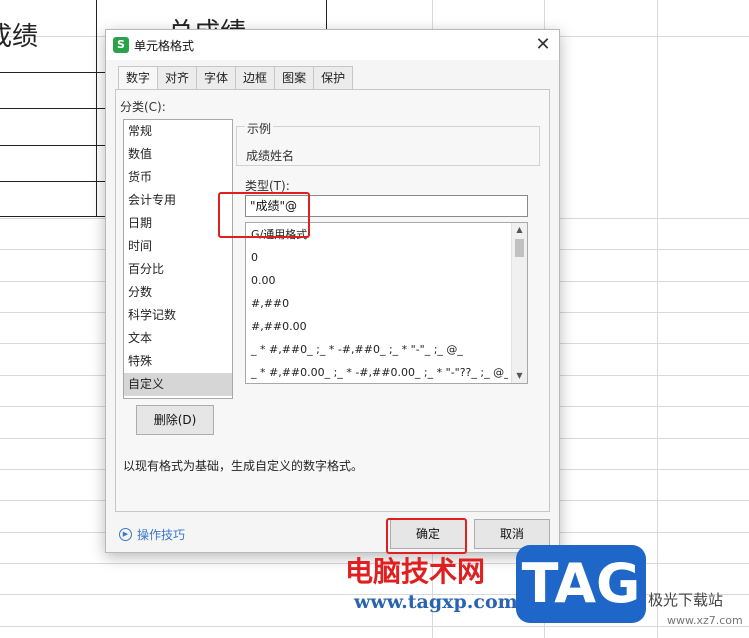  I want to click on tab-alignment: 对齐, so click(178, 78).